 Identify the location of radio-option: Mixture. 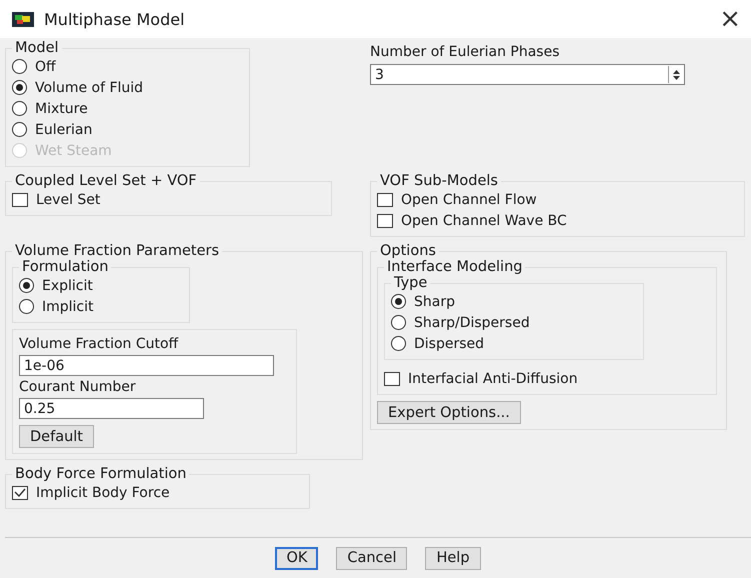
(127, 108).